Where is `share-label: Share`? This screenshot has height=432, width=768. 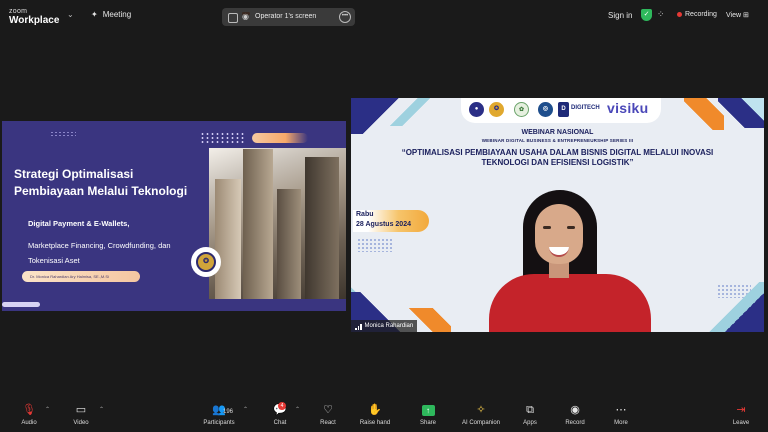
share-label: Share is located at coordinates (427, 423).